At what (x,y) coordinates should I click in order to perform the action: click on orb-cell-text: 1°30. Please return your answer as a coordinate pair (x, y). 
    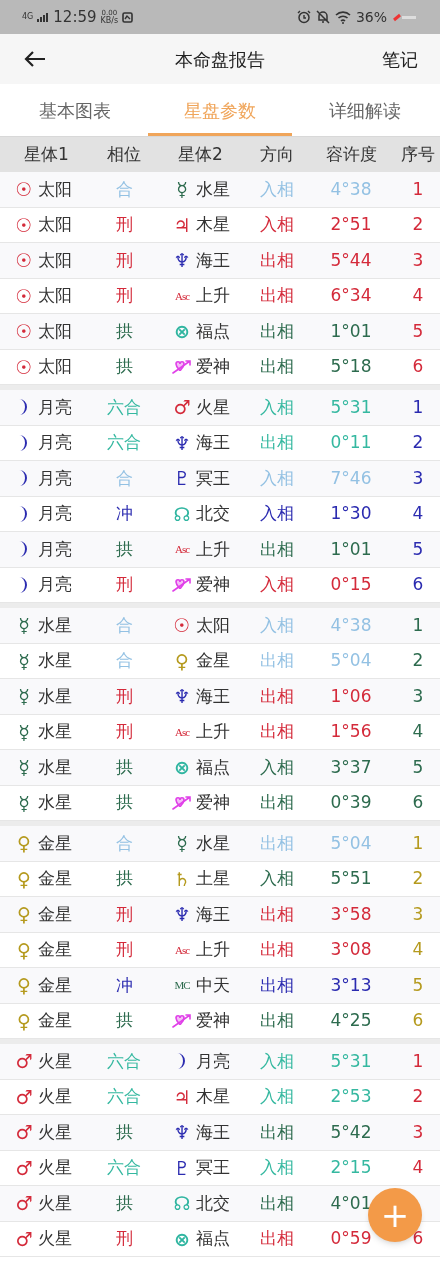
    Looking at the image, I should click on (351, 513).